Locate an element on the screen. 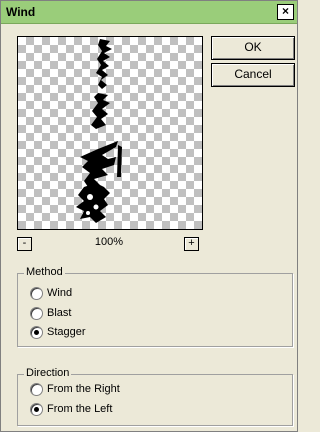 The width and height of the screenshot is (320, 432). zoom-level: 100% is located at coordinates (109, 242).